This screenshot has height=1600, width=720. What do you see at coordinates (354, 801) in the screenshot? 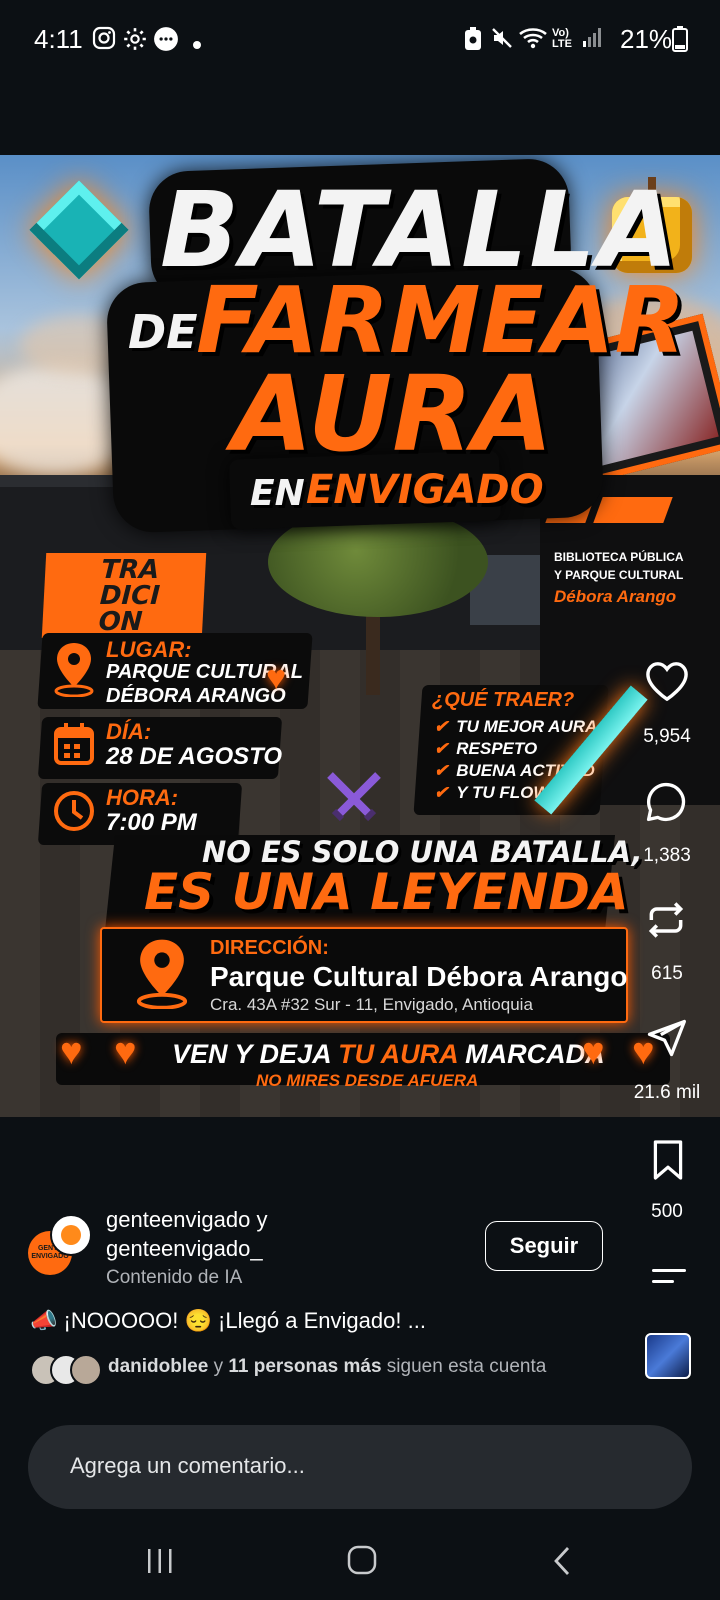
I see `crossed-swords-icon` at bounding box center [354, 801].